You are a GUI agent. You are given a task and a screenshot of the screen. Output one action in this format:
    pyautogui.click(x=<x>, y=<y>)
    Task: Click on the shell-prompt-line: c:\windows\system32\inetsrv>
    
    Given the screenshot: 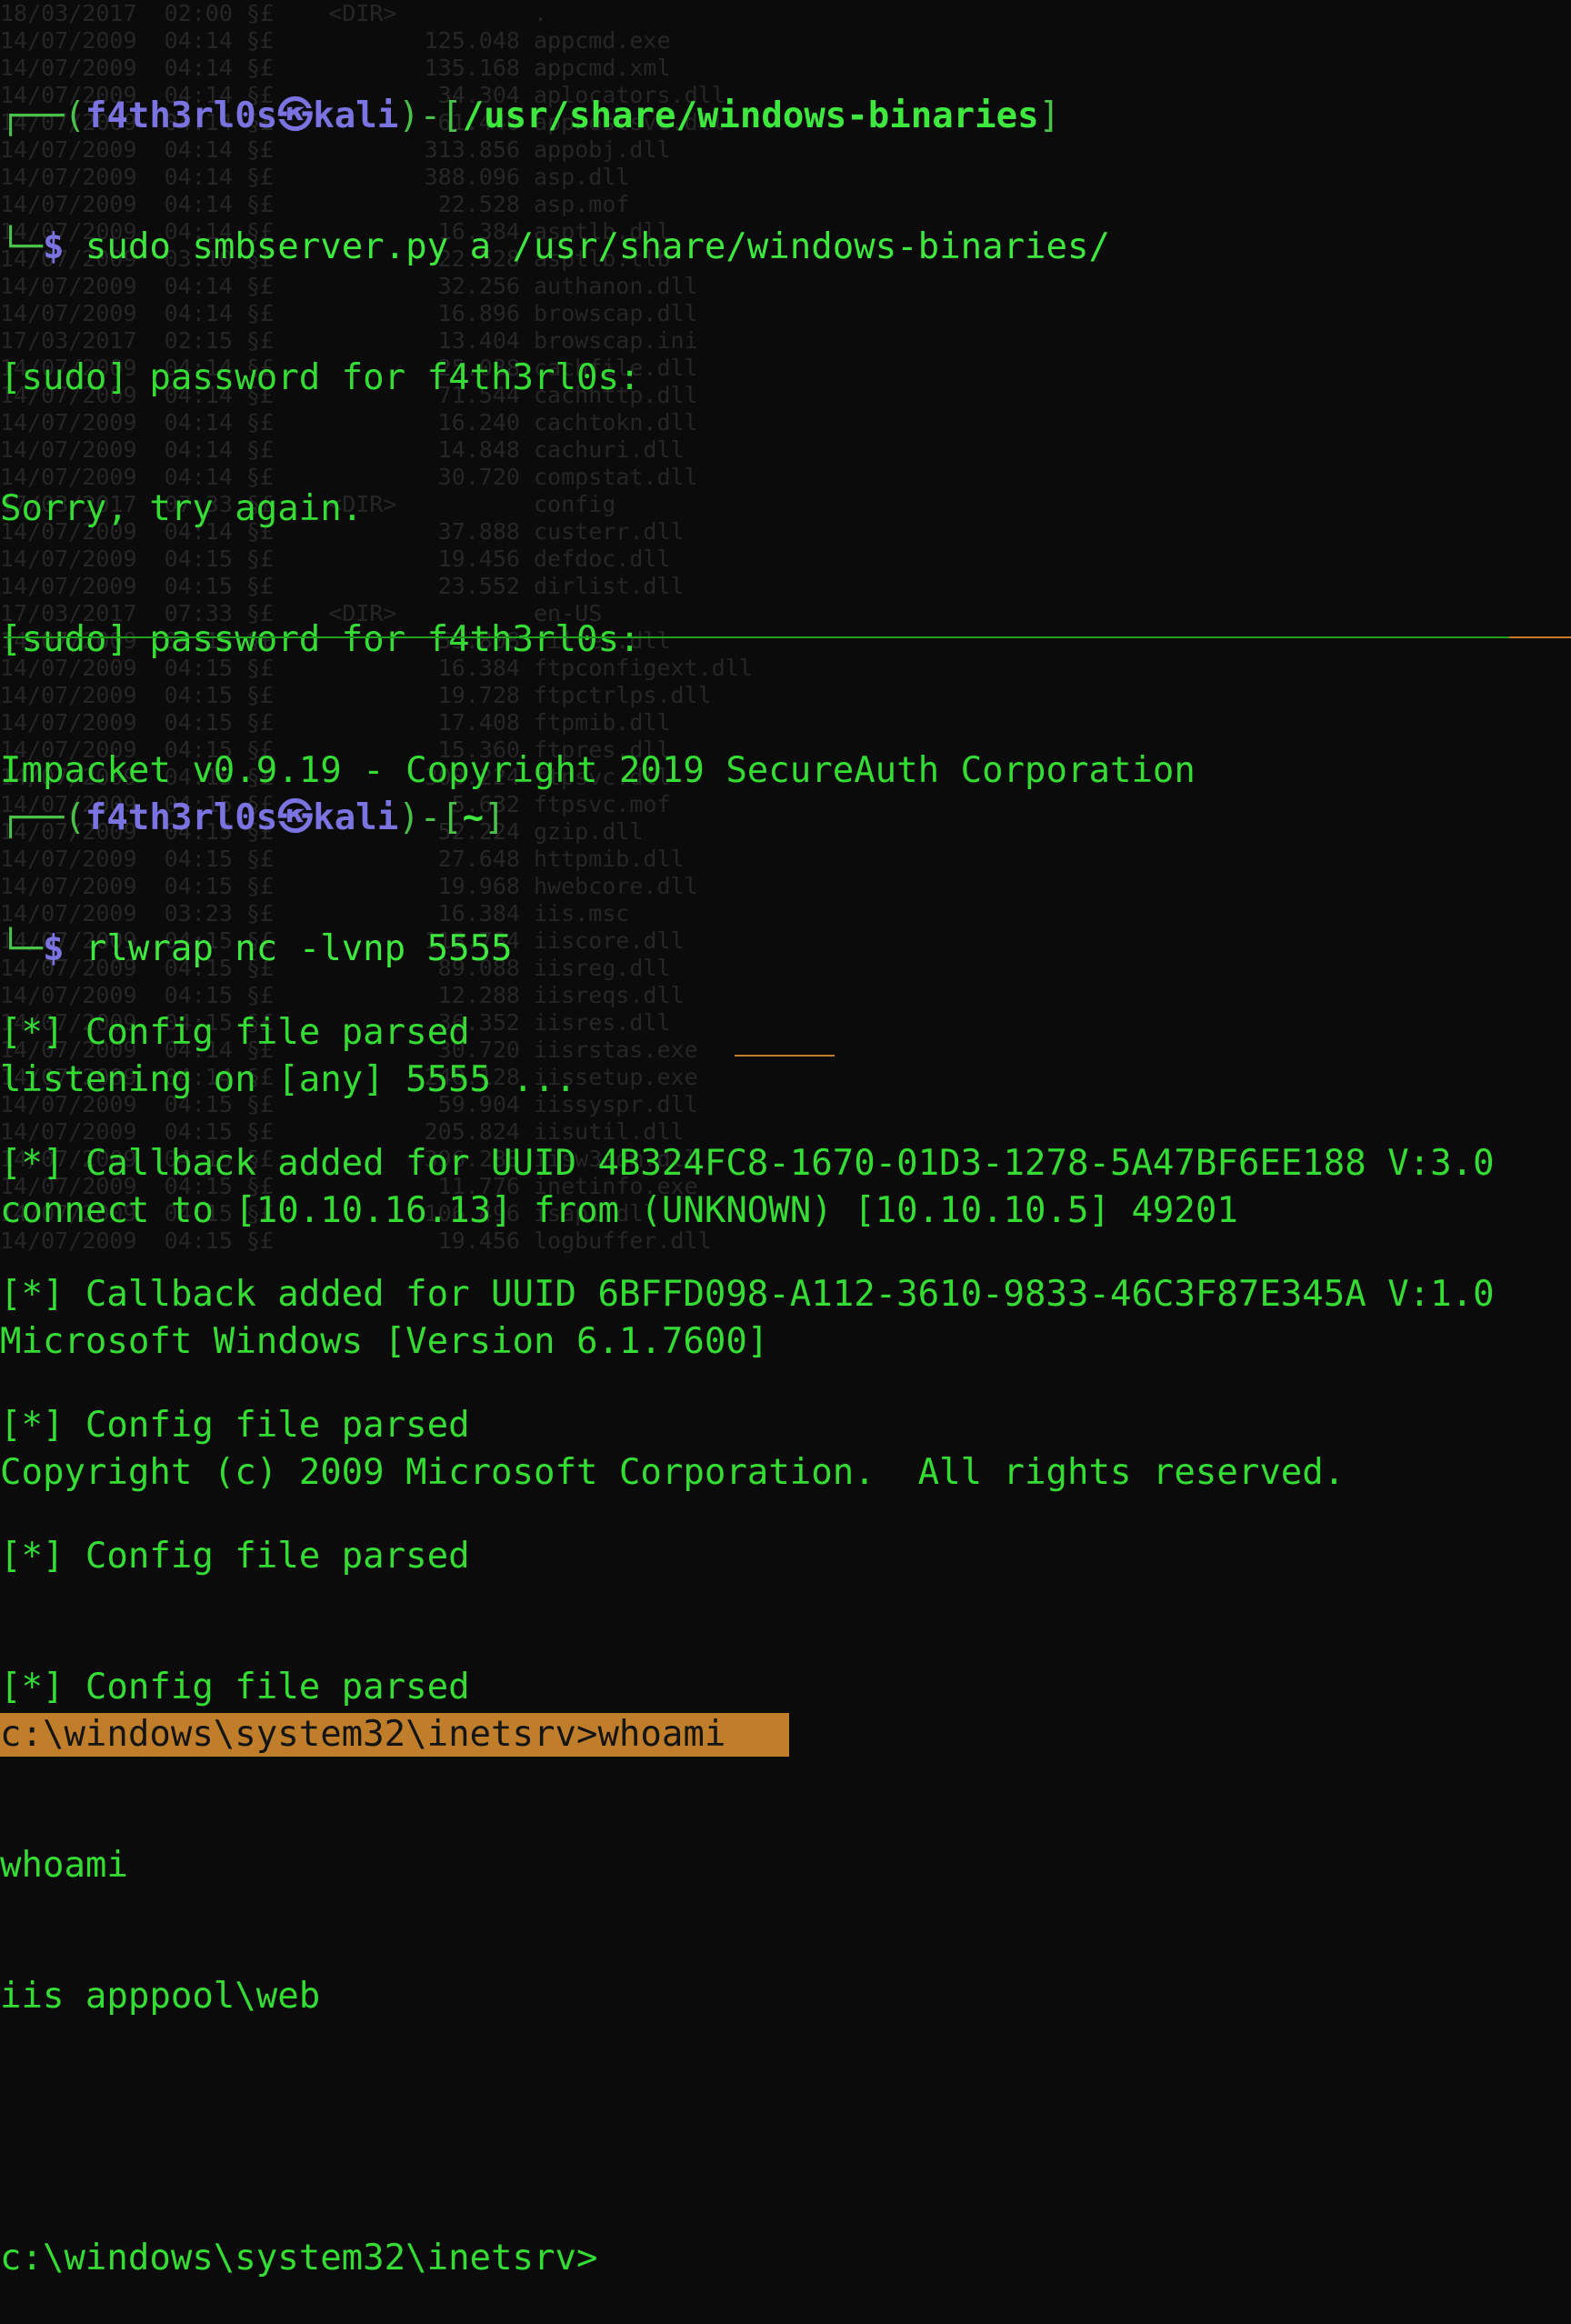 What is the action you would take?
    pyautogui.click(x=786, y=2258)
    